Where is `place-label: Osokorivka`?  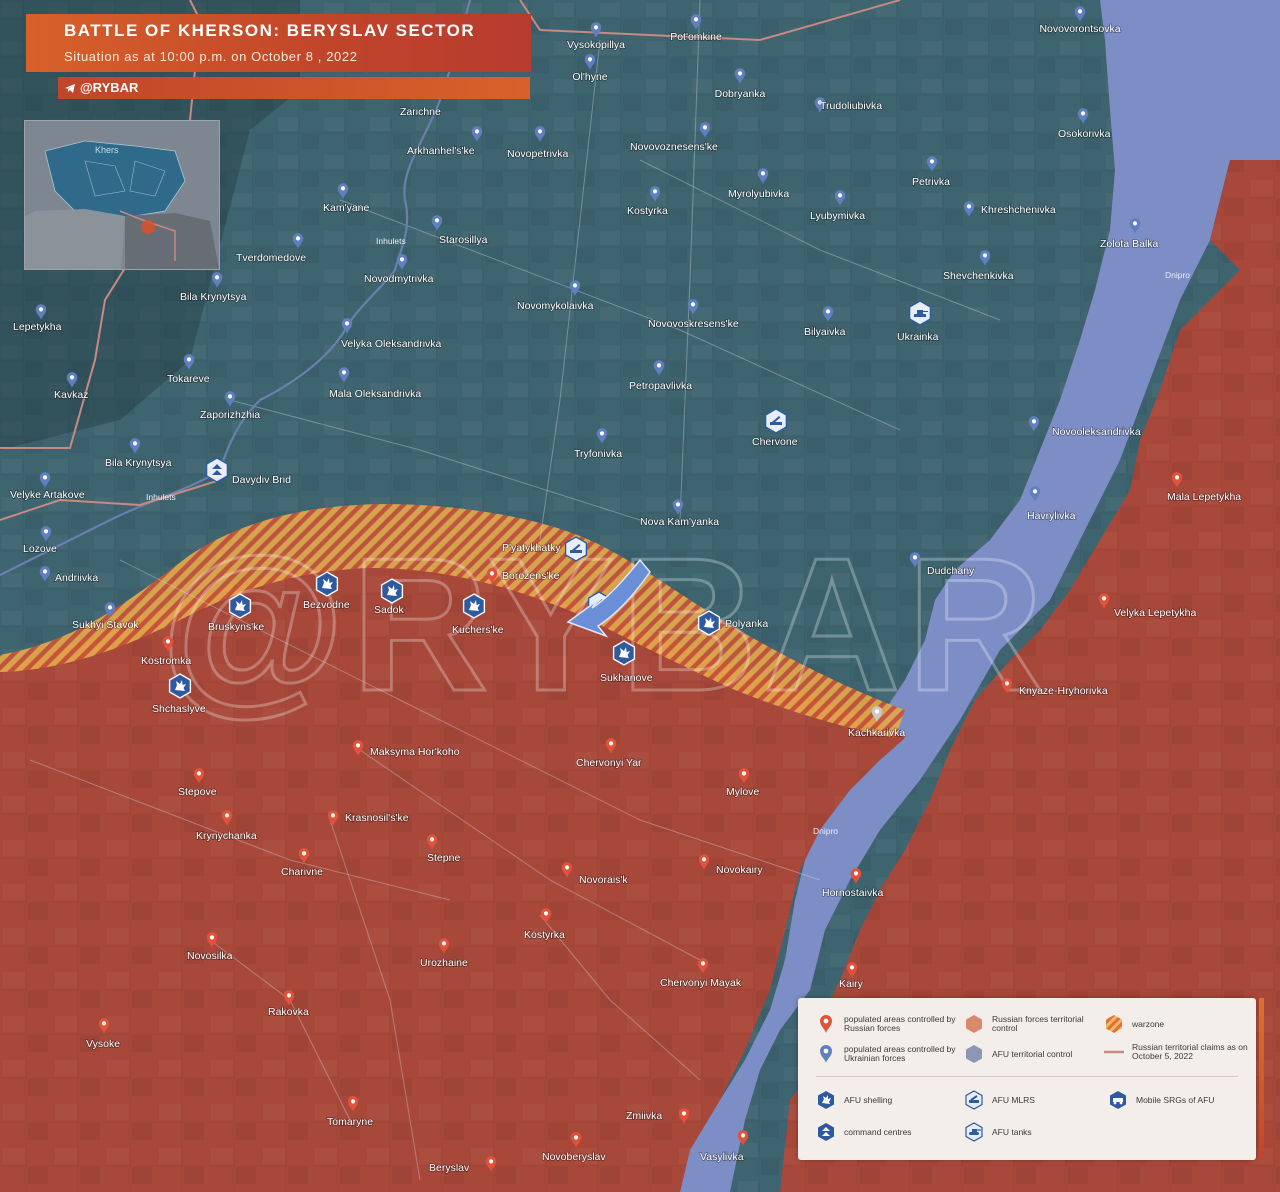 place-label: Osokorivka is located at coordinates (1084, 134).